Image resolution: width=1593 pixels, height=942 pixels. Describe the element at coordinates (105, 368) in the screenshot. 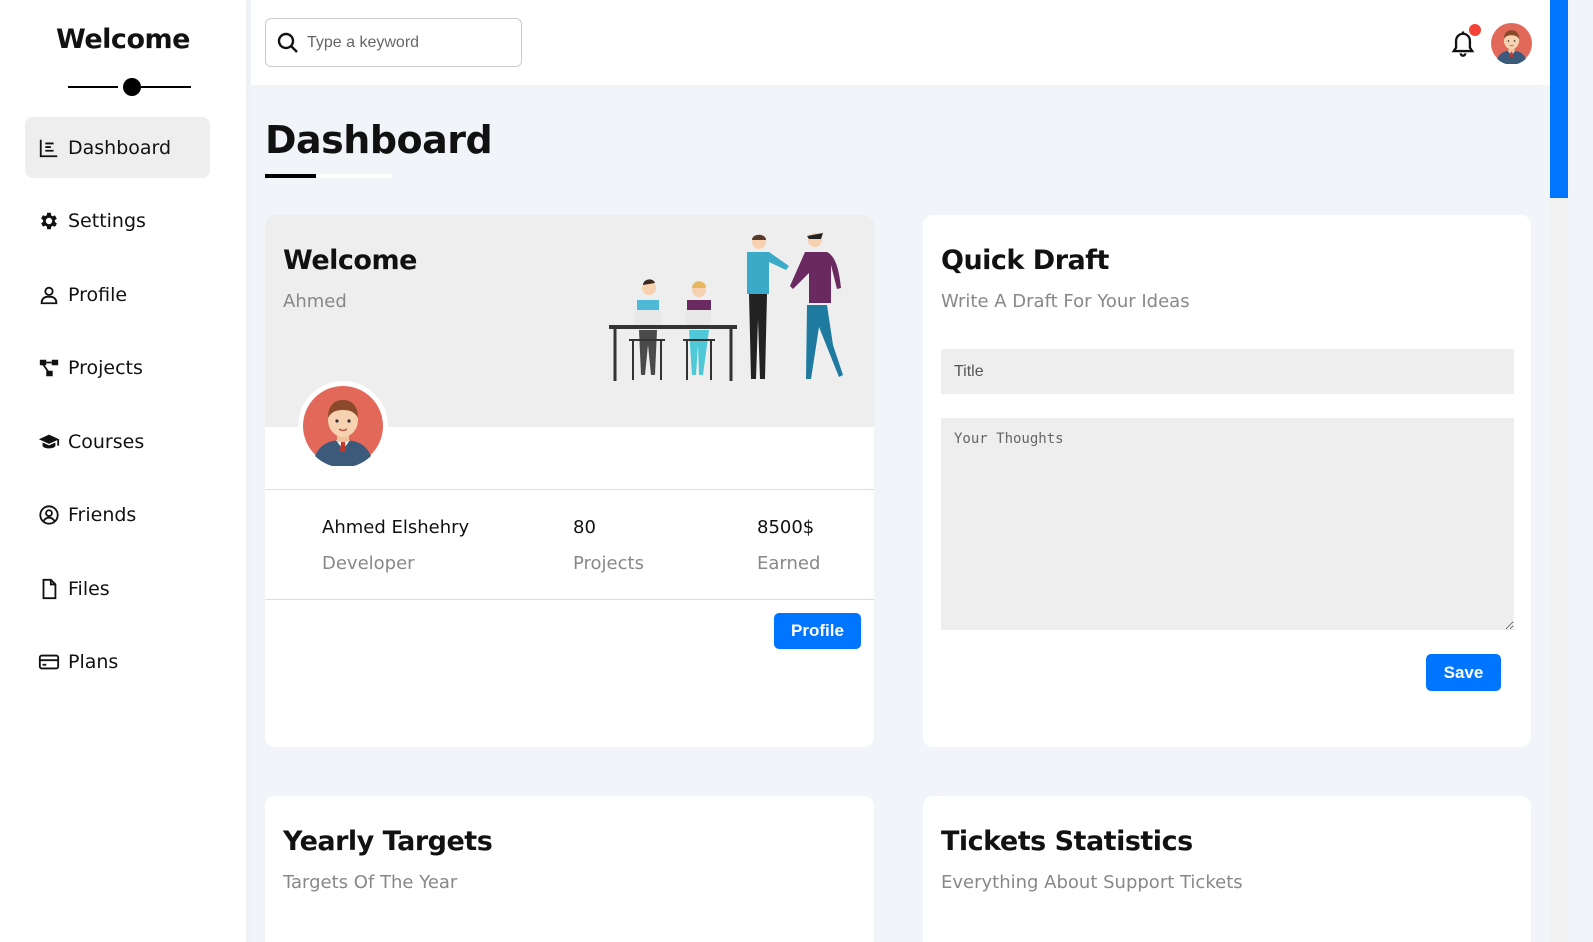

I see `sidebar-item-label: Projects` at that location.